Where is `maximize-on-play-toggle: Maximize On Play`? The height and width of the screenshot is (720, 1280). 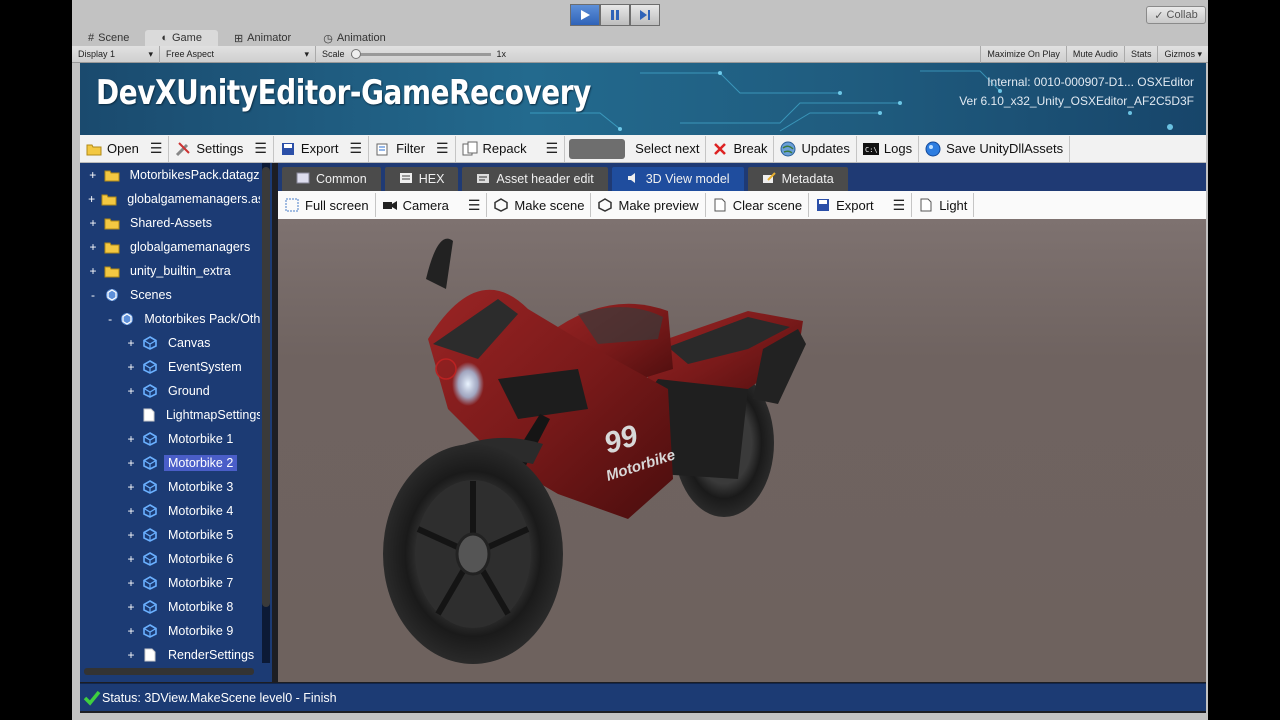 maximize-on-play-toggle: Maximize On Play is located at coordinates (1023, 54).